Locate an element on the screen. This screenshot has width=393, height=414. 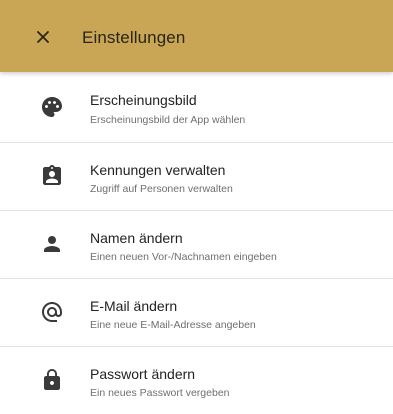
settings-item-title: Passwort ändern is located at coordinates (143, 374).